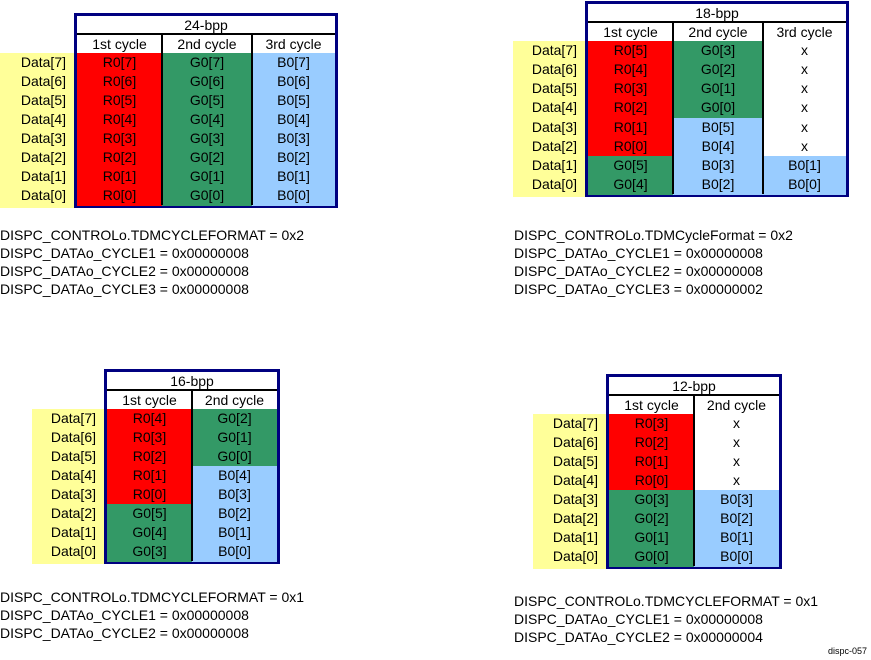 This screenshot has width=871, height=660. What do you see at coordinates (717, 13) in the screenshot?
I see `table-title: 18-bpp` at bounding box center [717, 13].